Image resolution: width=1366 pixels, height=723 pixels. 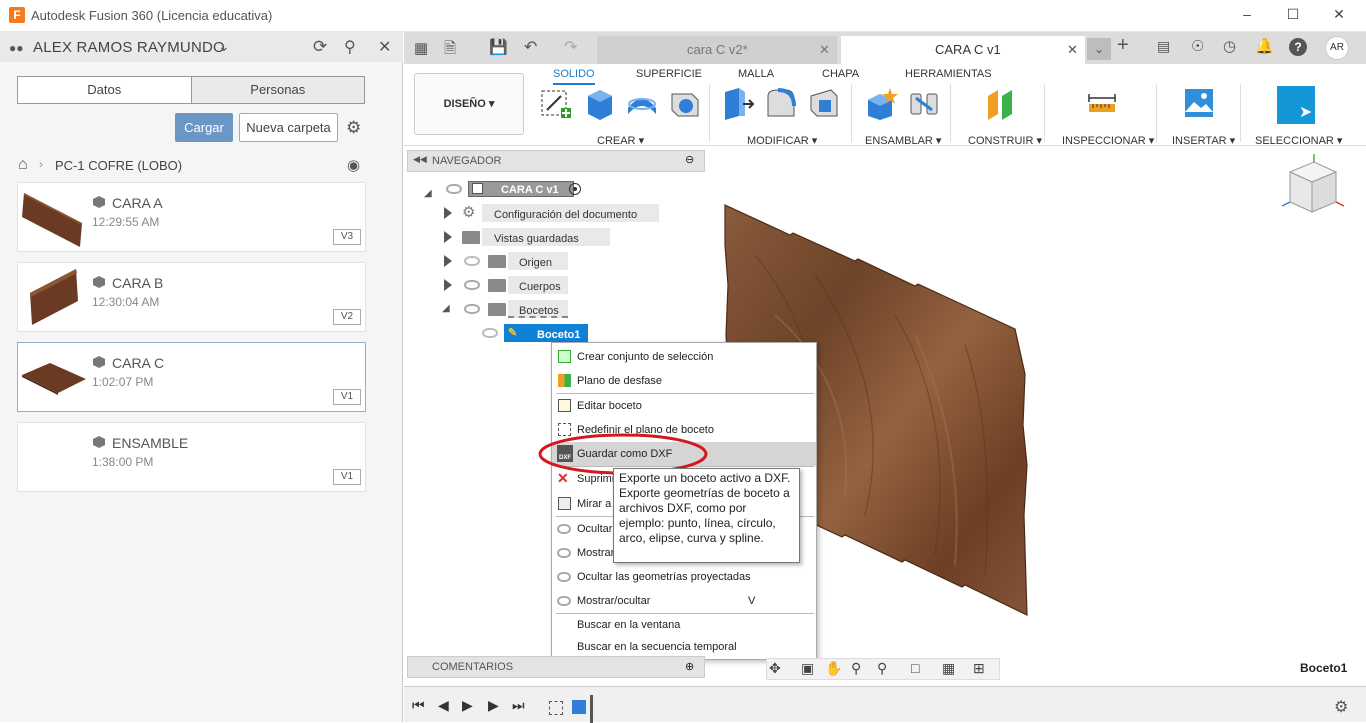 I want to click on notification-bell-icon: 🔔, so click(x=1264, y=46).